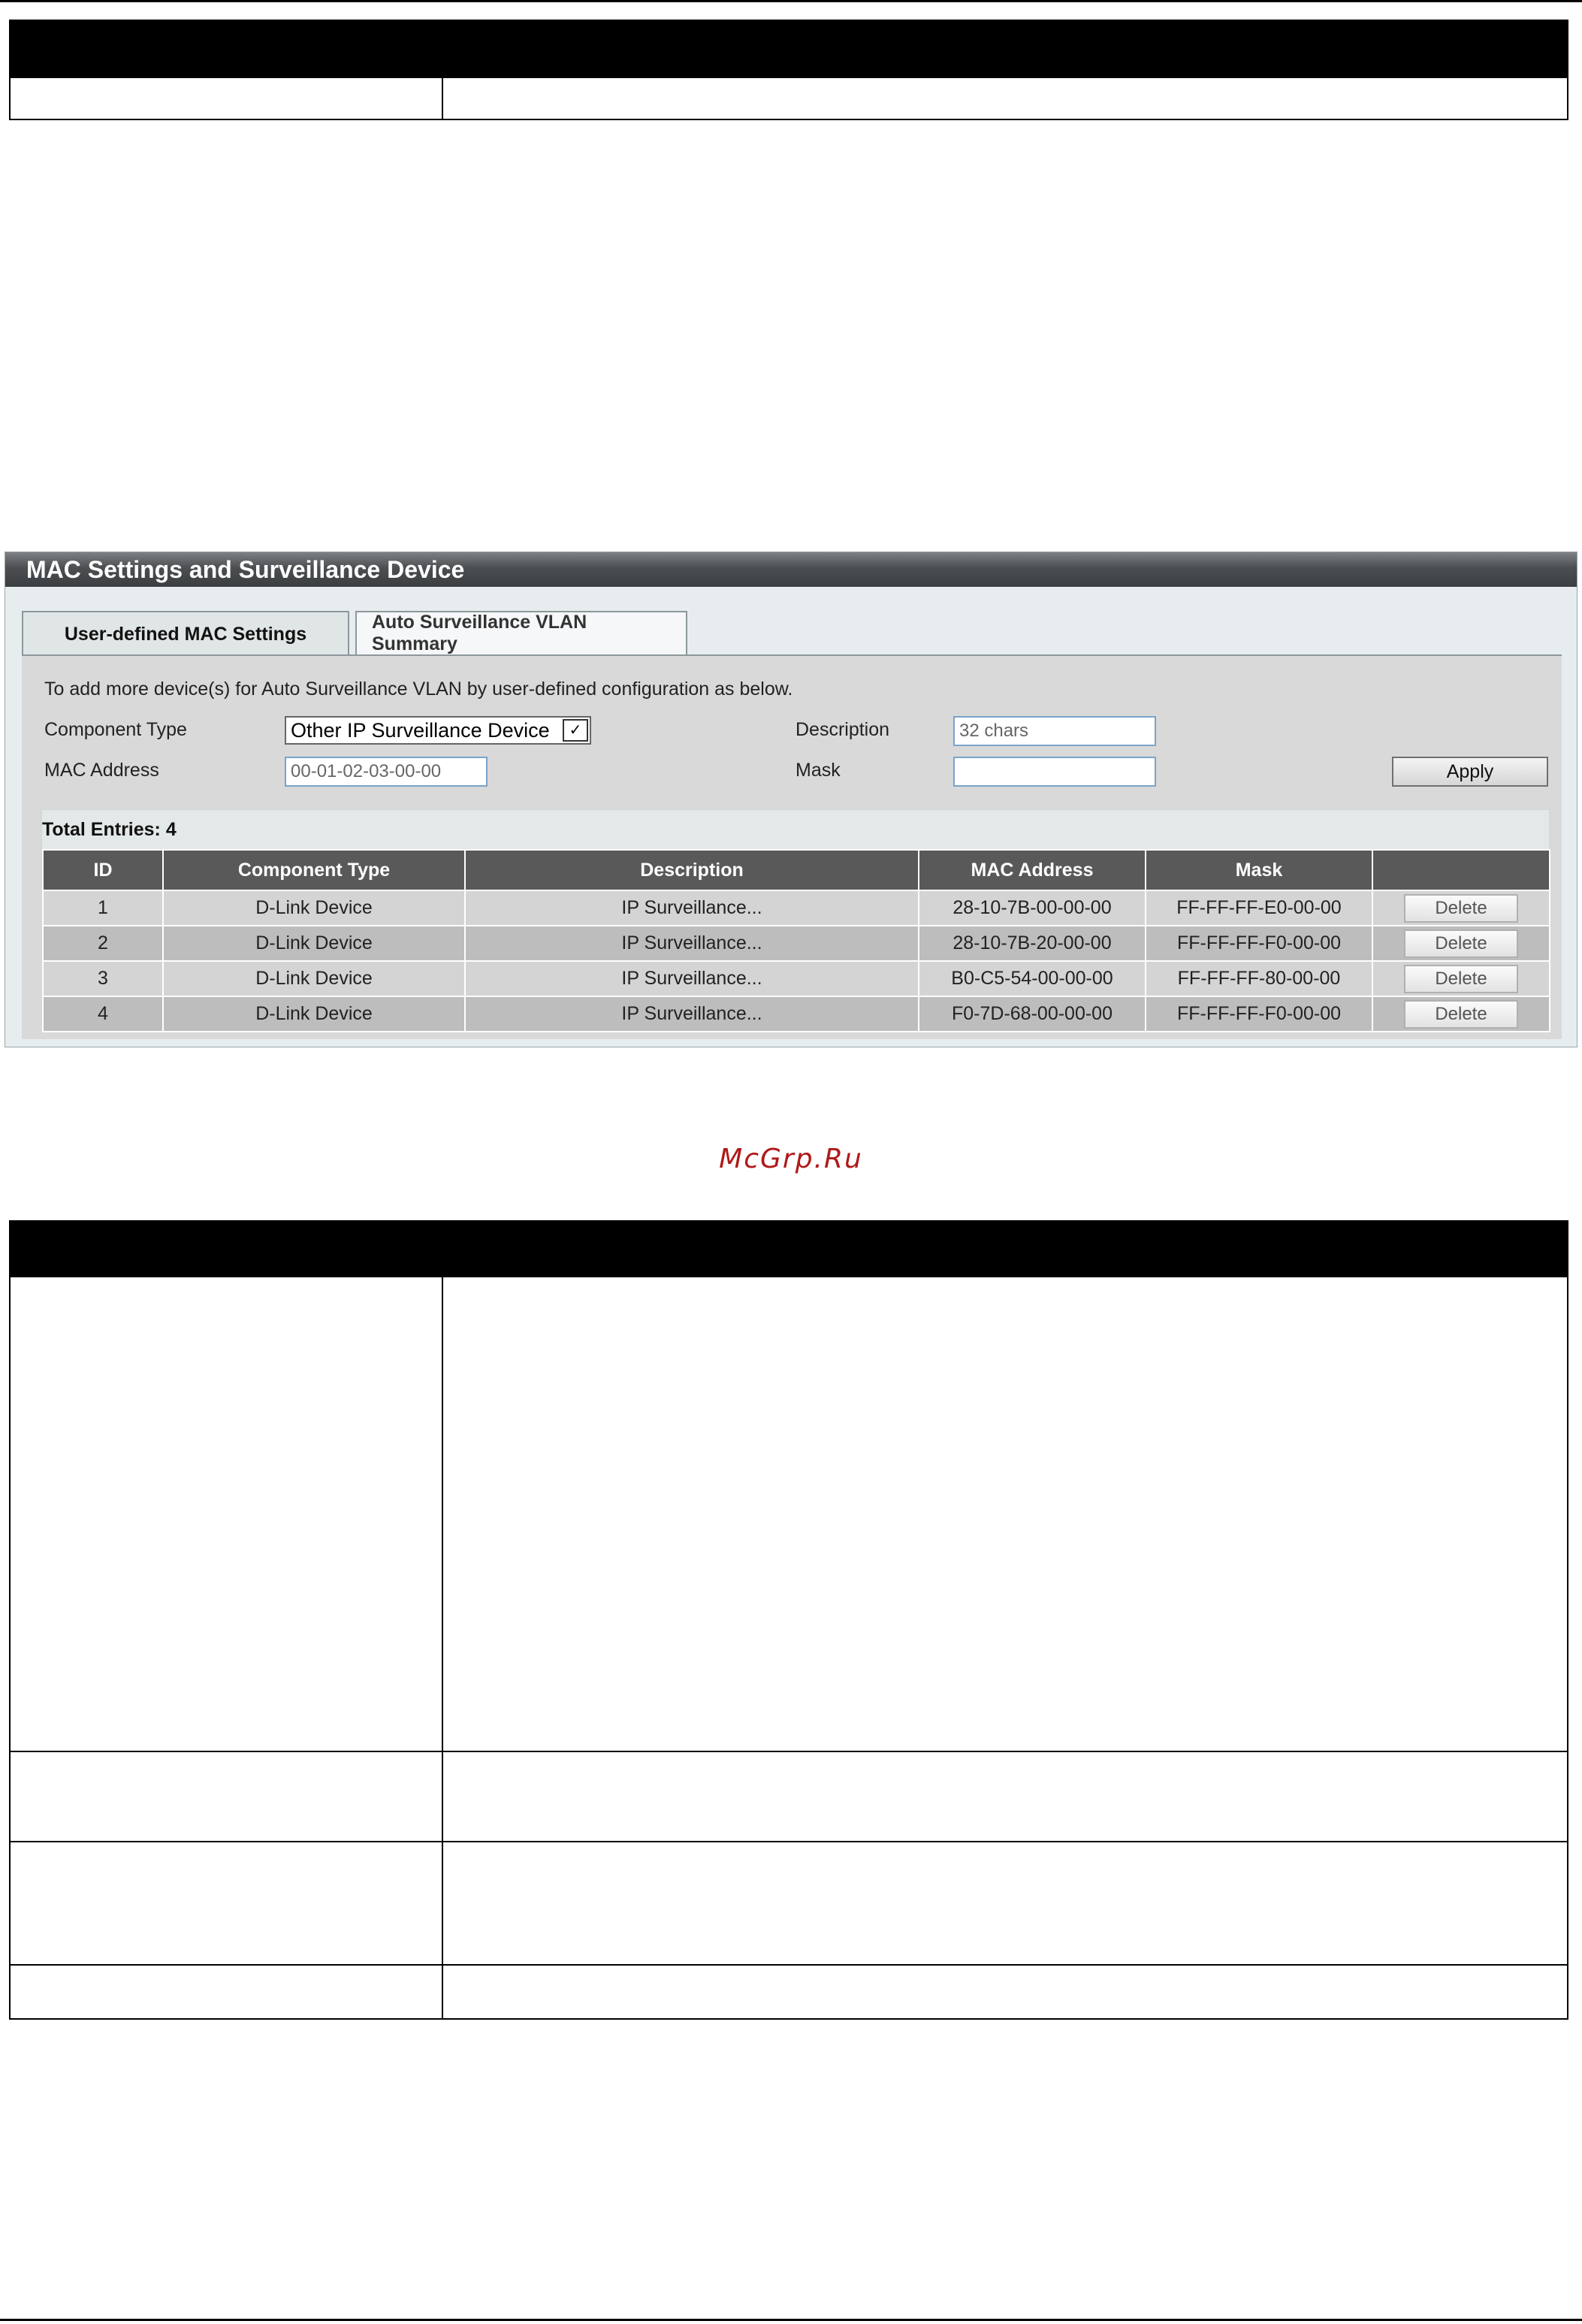 Image resolution: width=1582 pixels, height=2324 pixels. I want to click on cell-mac-address: 28-10-7B-00-00-00, so click(1032, 908).